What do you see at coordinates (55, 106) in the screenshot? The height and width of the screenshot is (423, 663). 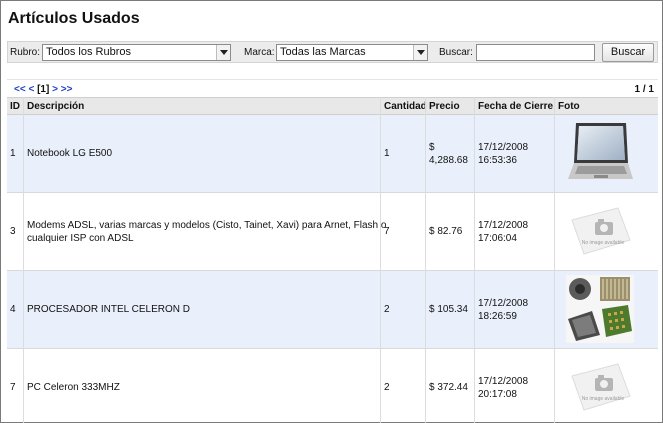 I see `header-descripcion: Descripción` at bounding box center [55, 106].